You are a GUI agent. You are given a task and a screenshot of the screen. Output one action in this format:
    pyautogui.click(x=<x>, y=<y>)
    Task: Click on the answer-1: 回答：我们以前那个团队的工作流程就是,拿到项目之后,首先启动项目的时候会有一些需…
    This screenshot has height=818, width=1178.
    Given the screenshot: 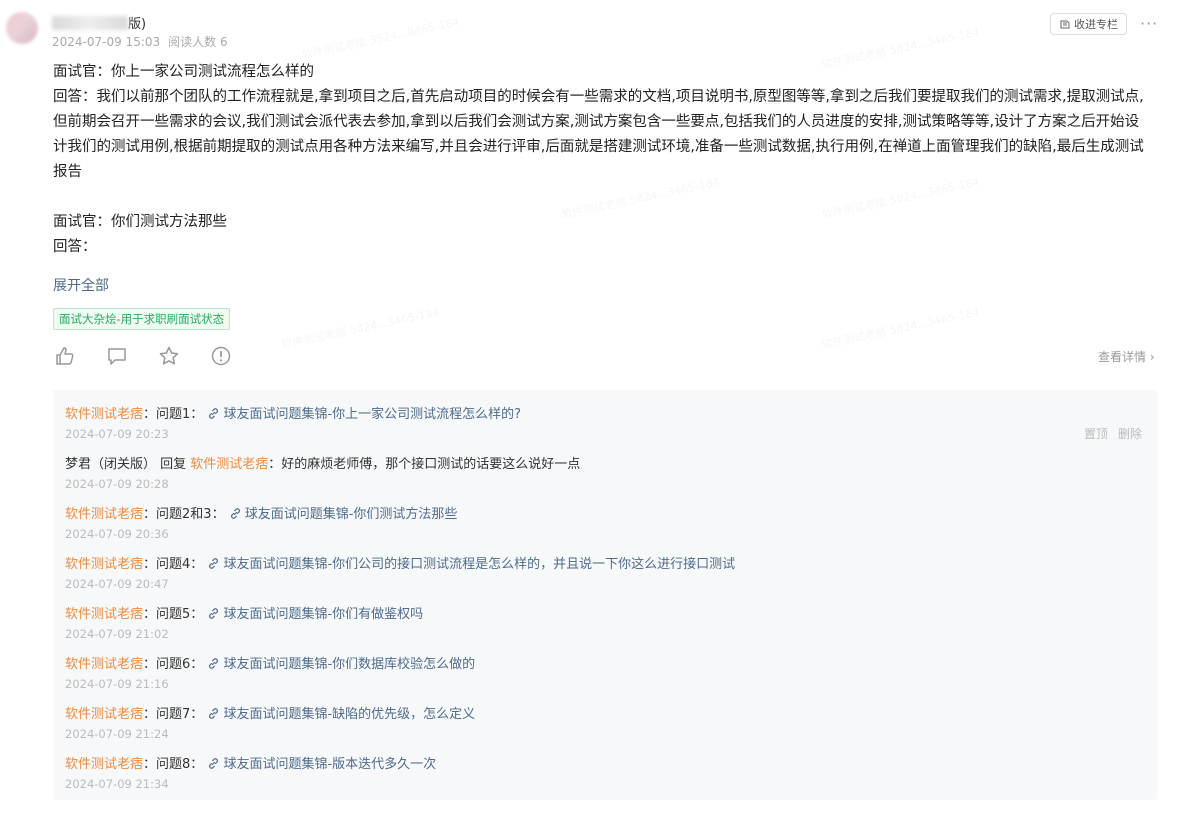 What is the action you would take?
    pyautogui.click(x=598, y=134)
    